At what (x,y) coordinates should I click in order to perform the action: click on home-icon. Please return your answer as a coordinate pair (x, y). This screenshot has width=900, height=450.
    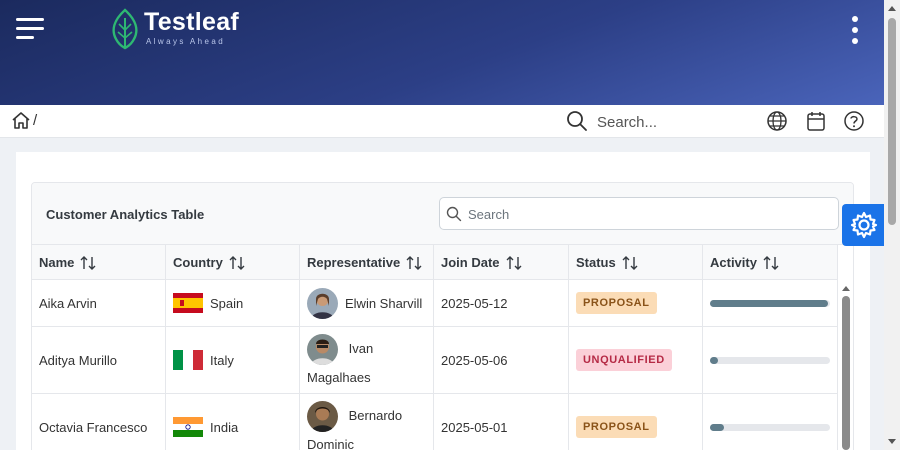
    Looking at the image, I should click on (21, 120).